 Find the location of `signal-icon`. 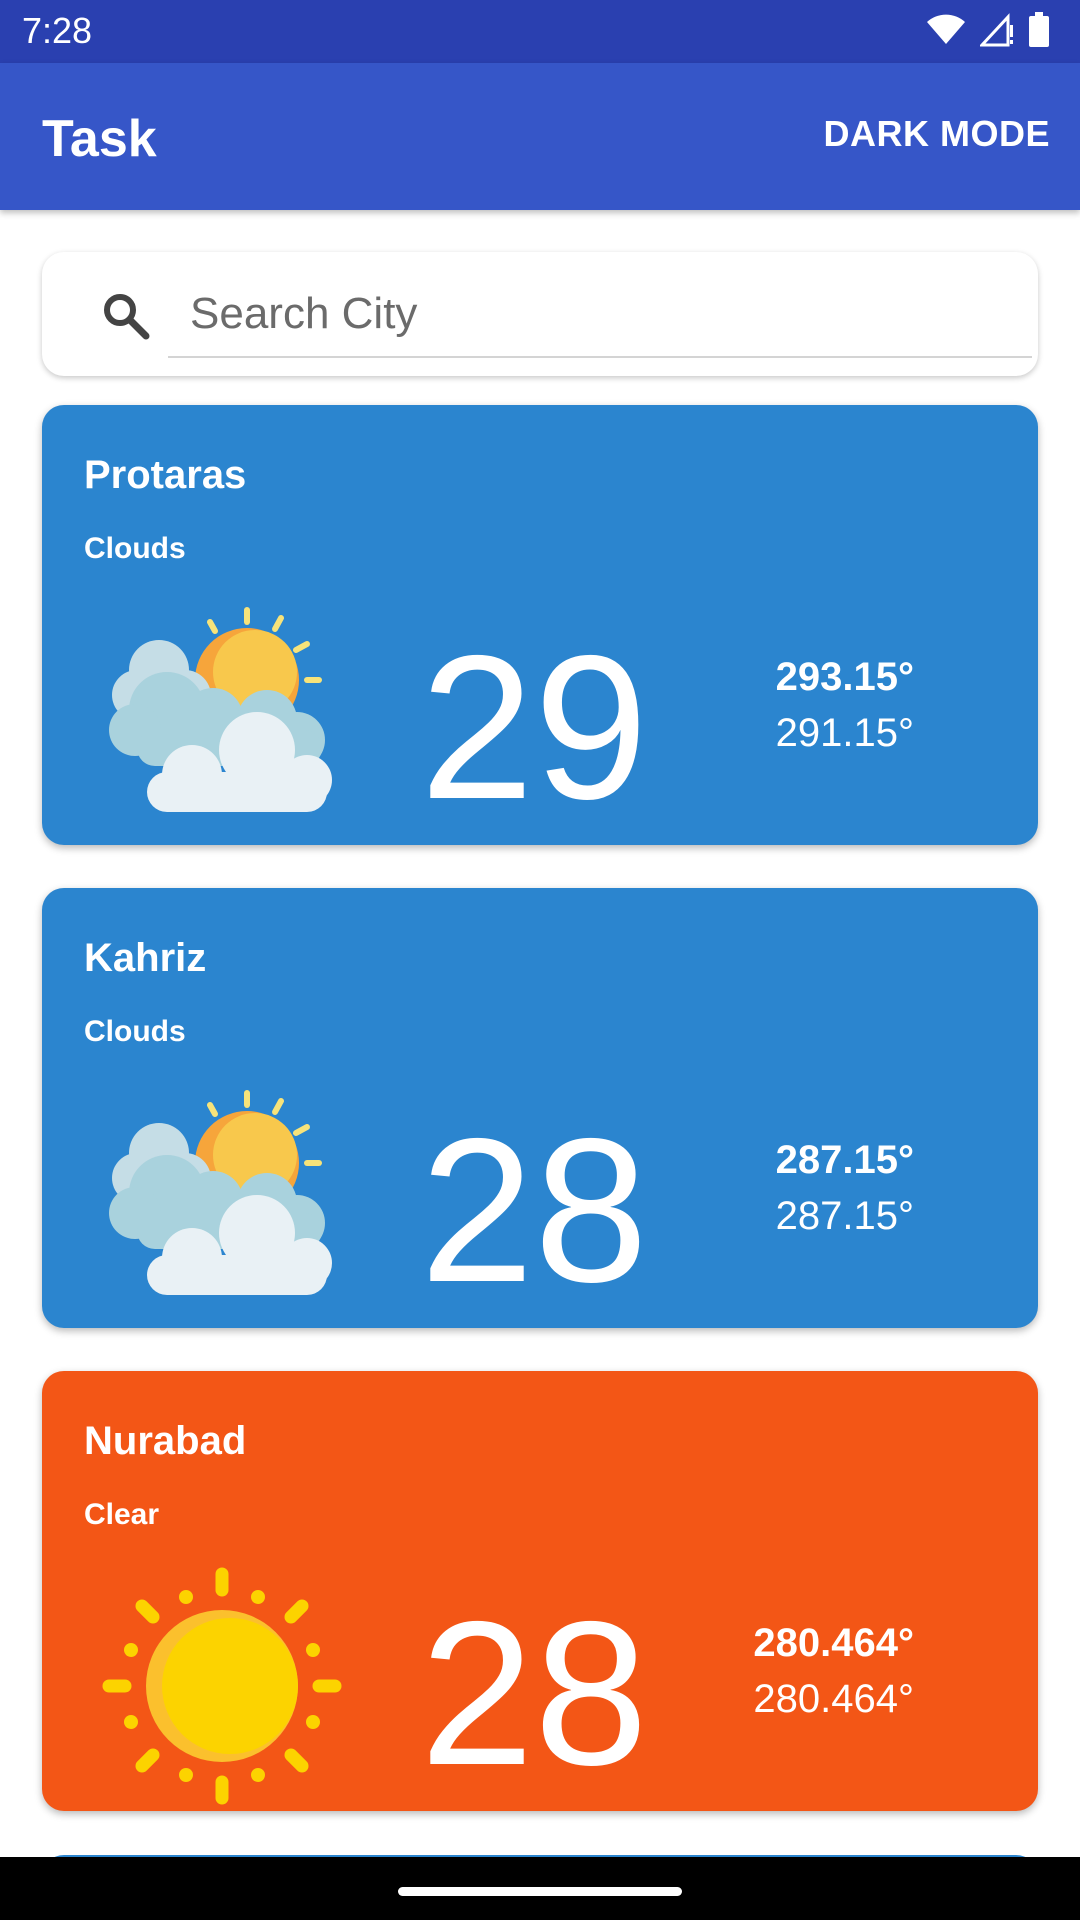

signal-icon is located at coordinates (996, 30).